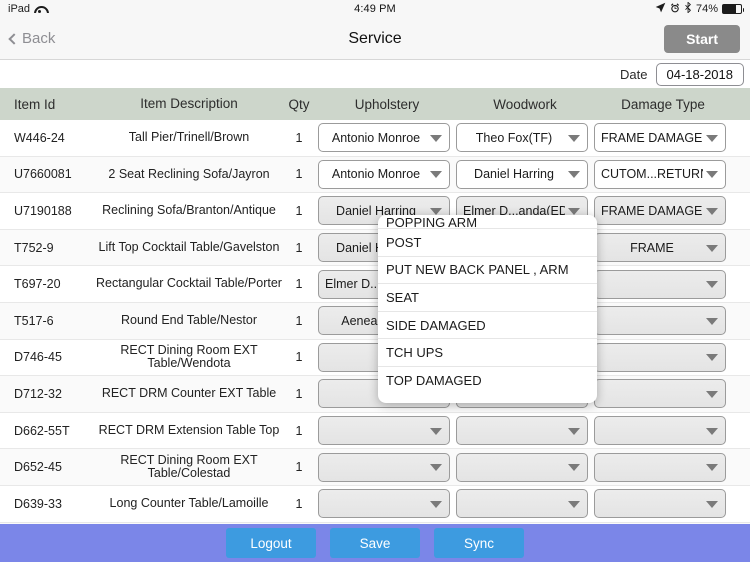  What do you see at coordinates (660, 248) in the screenshot?
I see `damage-type-dropdown: FRAME` at bounding box center [660, 248].